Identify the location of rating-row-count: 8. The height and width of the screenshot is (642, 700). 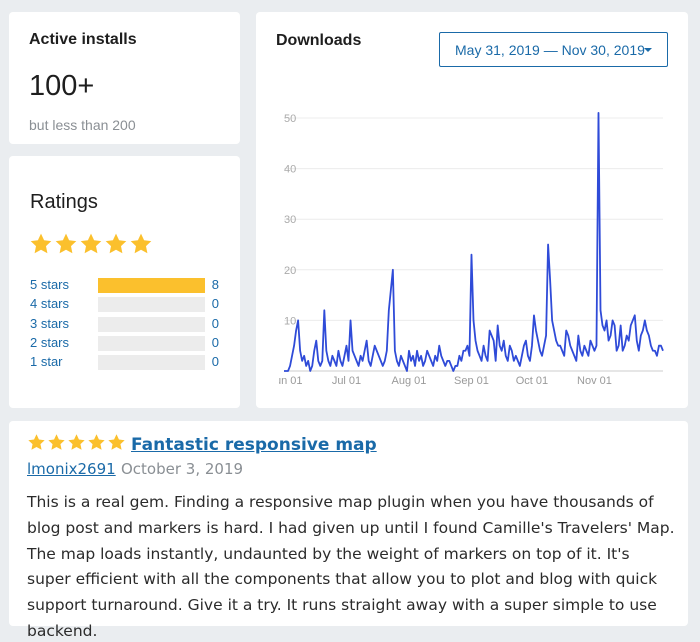
(215, 284).